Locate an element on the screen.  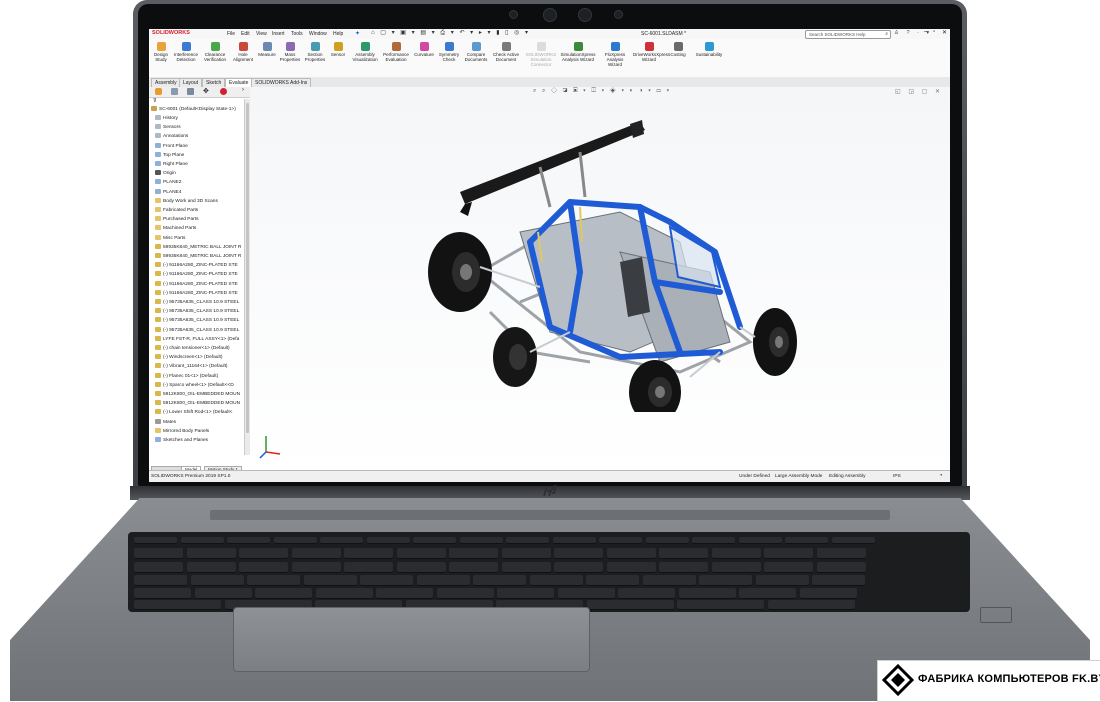
tree-item: Top Plane is located at coordinates (202, 155).